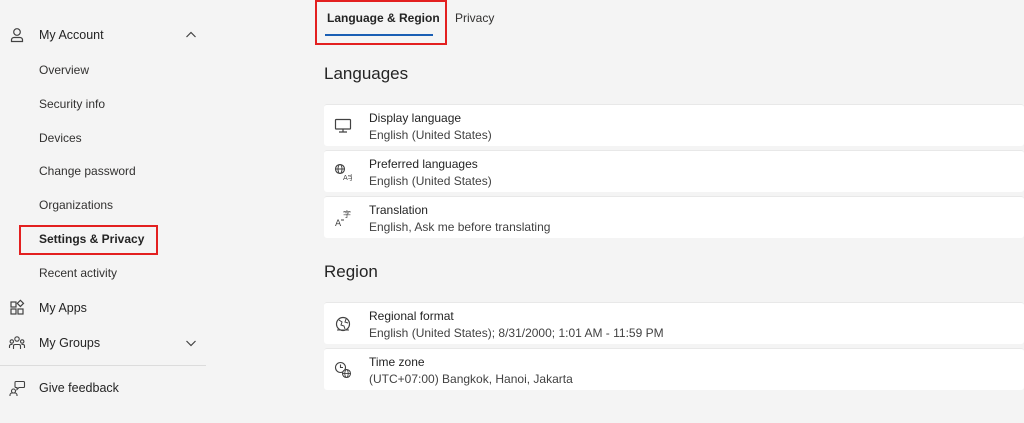 This screenshot has width=1024, height=423. Describe the element at coordinates (415, 118) in the screenshot. I see `display-language-title: Display language` at that location.